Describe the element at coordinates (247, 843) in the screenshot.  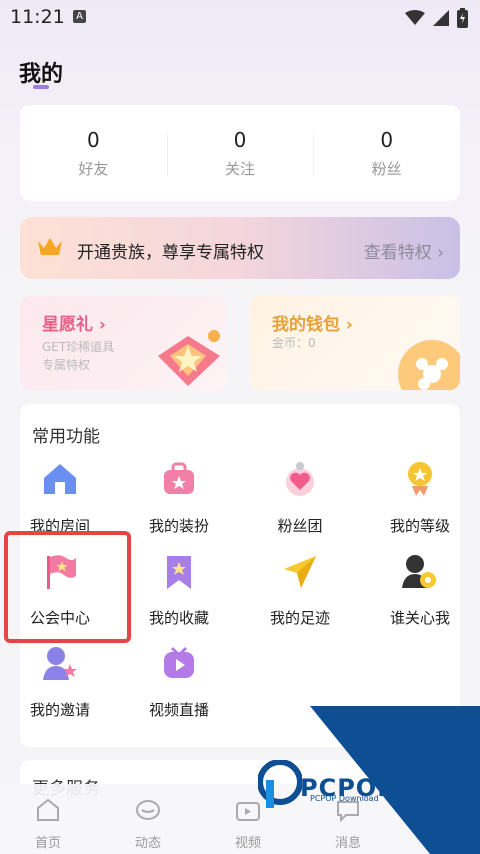
I see `nav-label: 视频` at that location.